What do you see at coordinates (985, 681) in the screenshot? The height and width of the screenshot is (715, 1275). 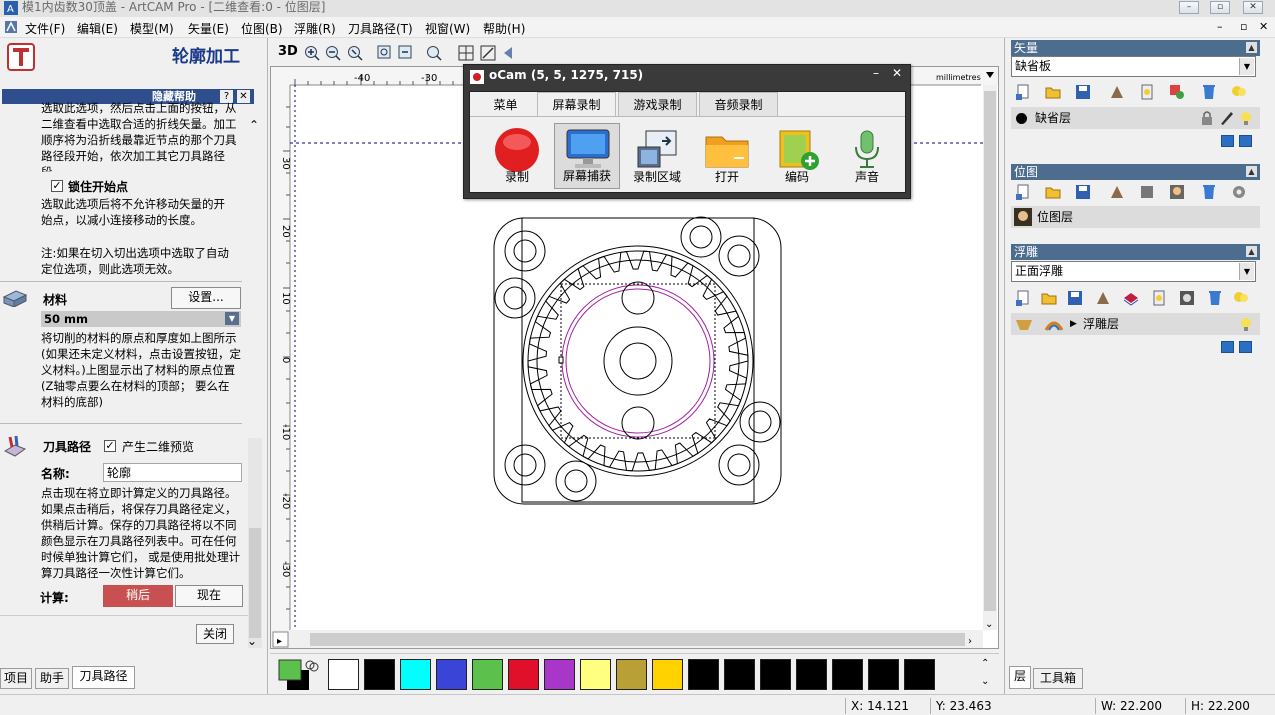 I see `palette-scroll-down-icon: ⌄` at bounding box center [985, 681].